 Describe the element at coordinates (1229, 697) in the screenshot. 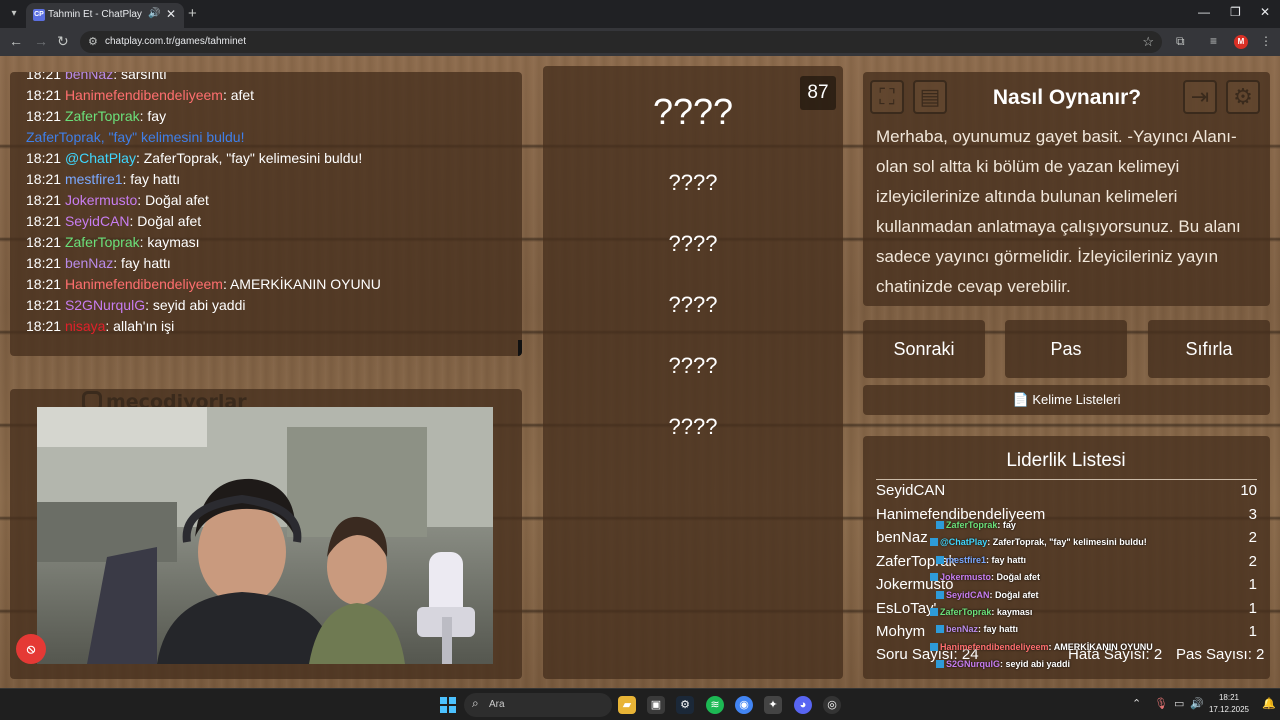

I see `clock-time: 18:21` at that location.